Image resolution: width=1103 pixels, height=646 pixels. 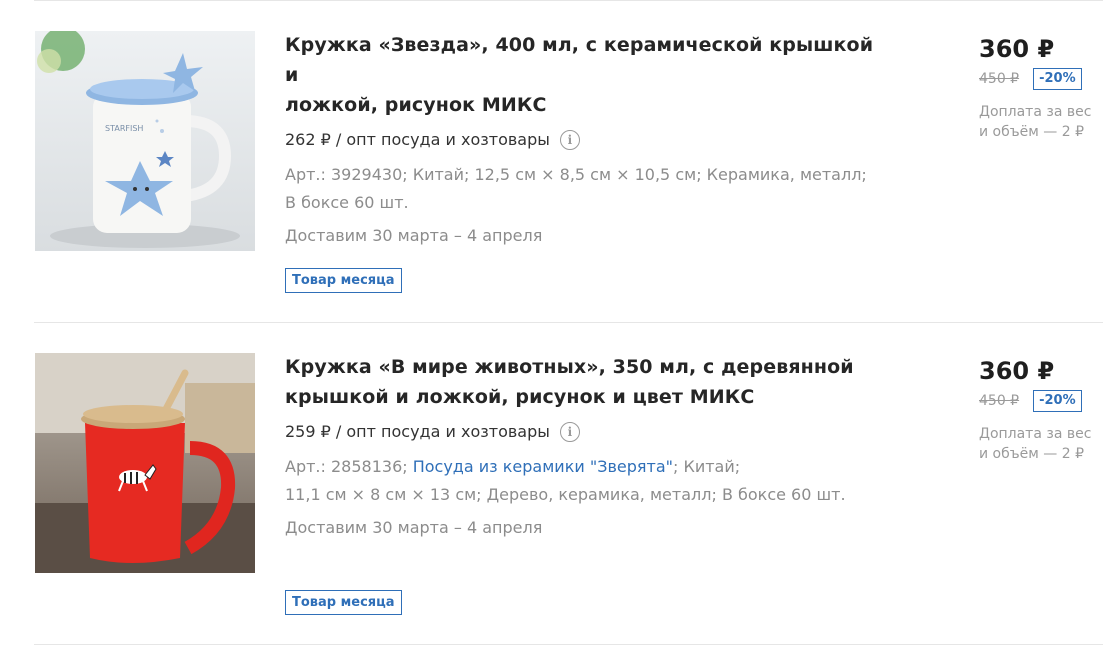 I want to click on specs-prefix: Арт.: 2858136;, so click(x=349, y=466).